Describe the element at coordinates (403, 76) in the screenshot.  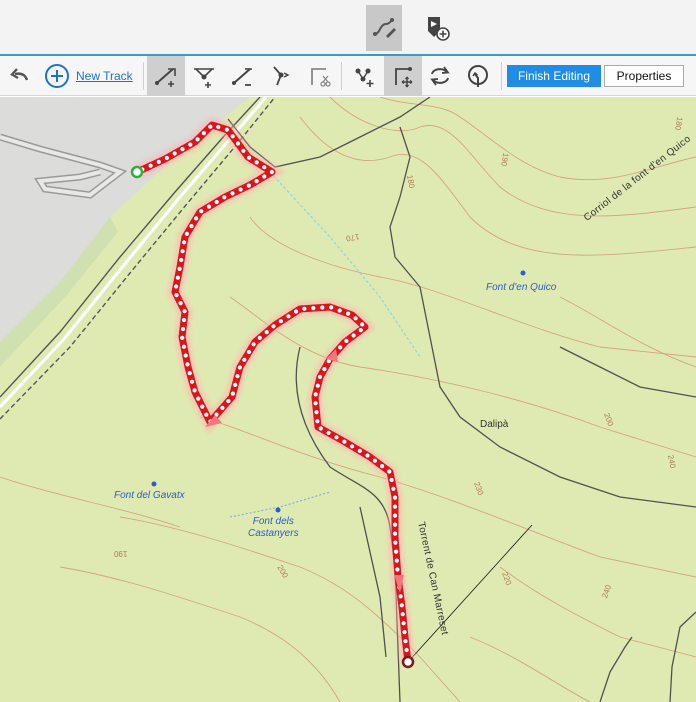
I see `select-area-tool` at that location.